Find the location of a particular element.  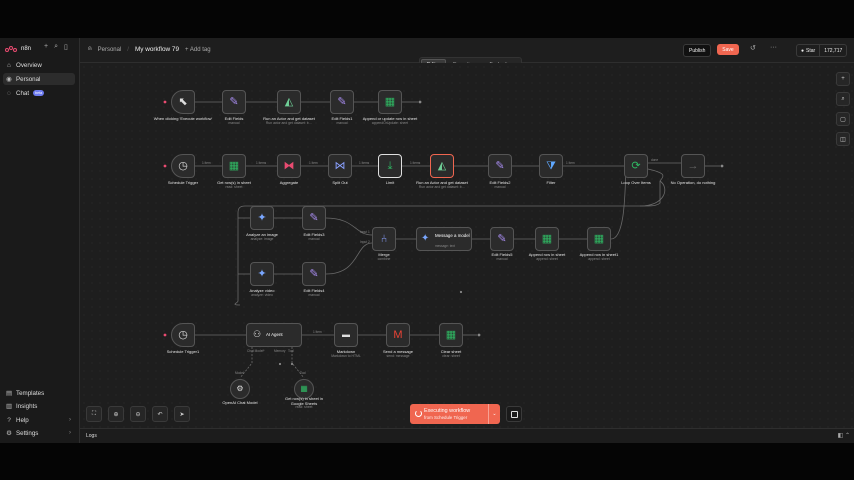

node-manual-trigger: ⬉ is located at coordinates (183, 102).